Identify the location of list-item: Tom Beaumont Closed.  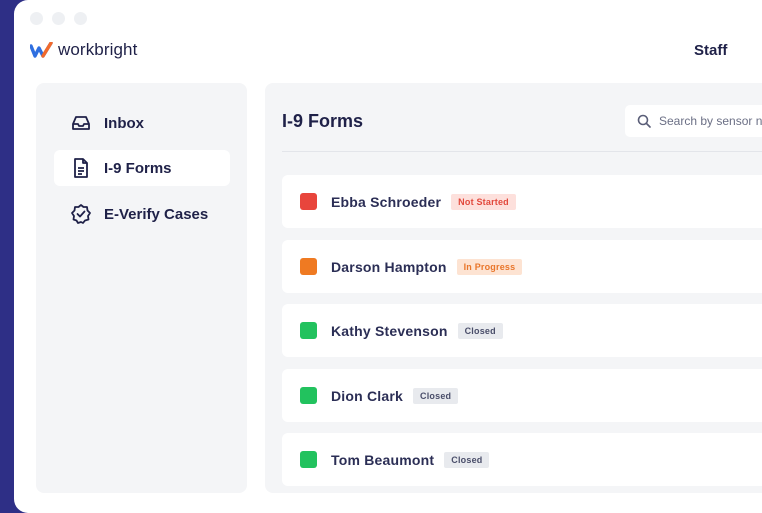
(522, 459).